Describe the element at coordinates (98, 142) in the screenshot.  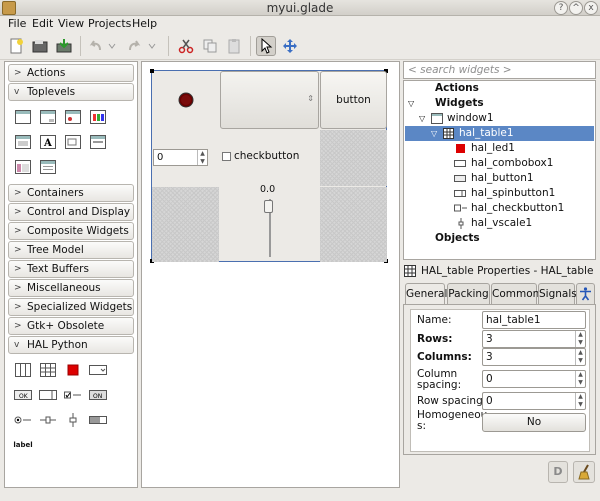
I see `recent-chooser-icon` at that location.